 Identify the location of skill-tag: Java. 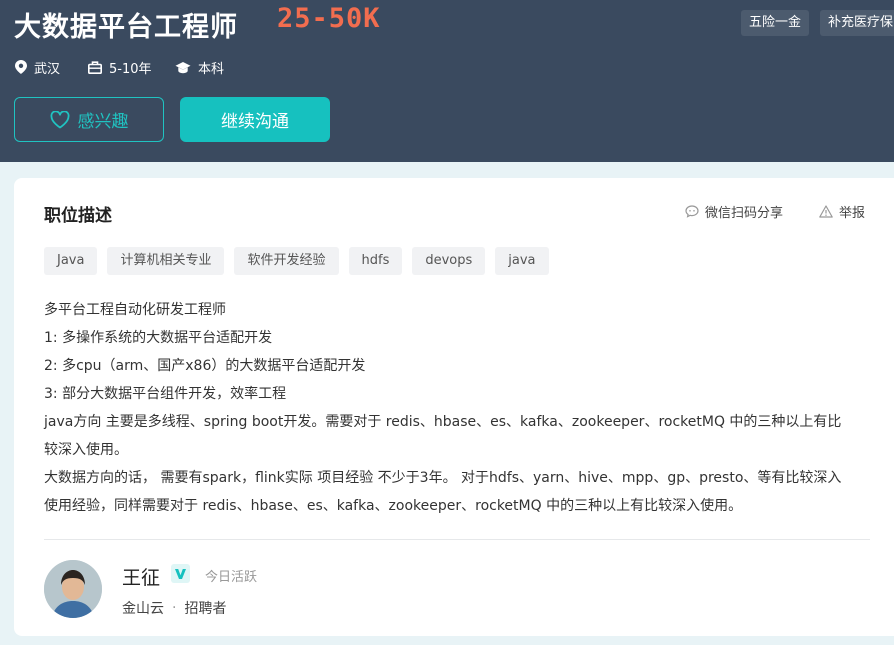
(71, 261).